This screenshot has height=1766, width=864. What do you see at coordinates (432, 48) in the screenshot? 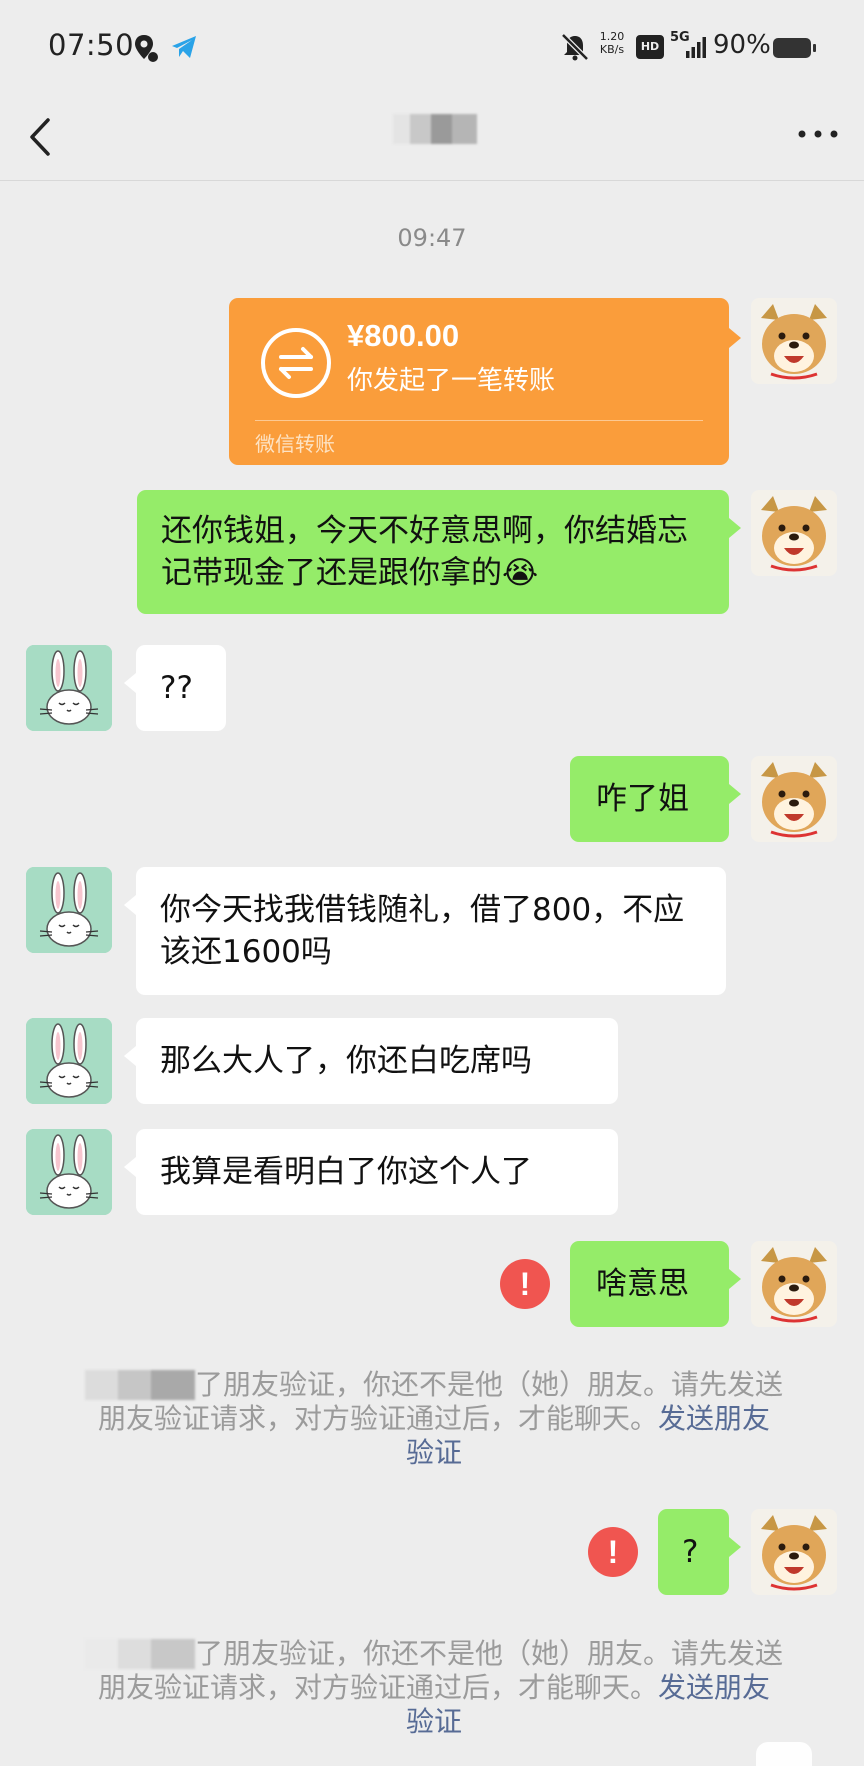
I see `status-bar: 07:50 1.20 KB/s HD 5G 90%` at bounding box center [432, 48].